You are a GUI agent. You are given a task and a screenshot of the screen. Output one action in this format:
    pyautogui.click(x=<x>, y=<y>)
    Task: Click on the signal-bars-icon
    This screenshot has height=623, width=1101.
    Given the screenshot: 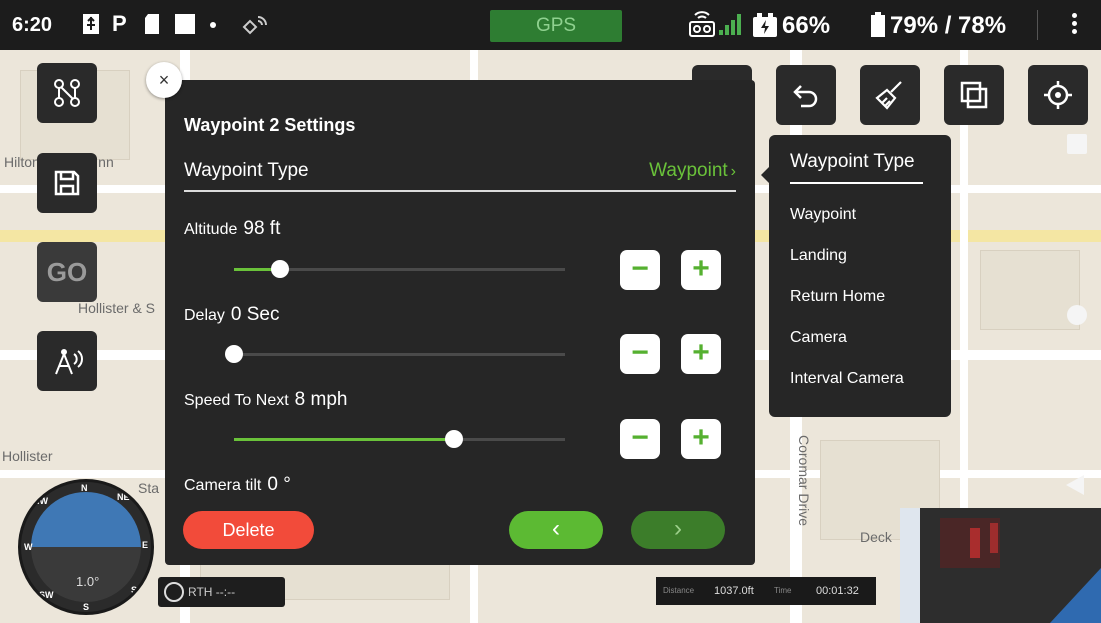 What is the action you would take?
    pyautogui.click(x=730, y=23)
    